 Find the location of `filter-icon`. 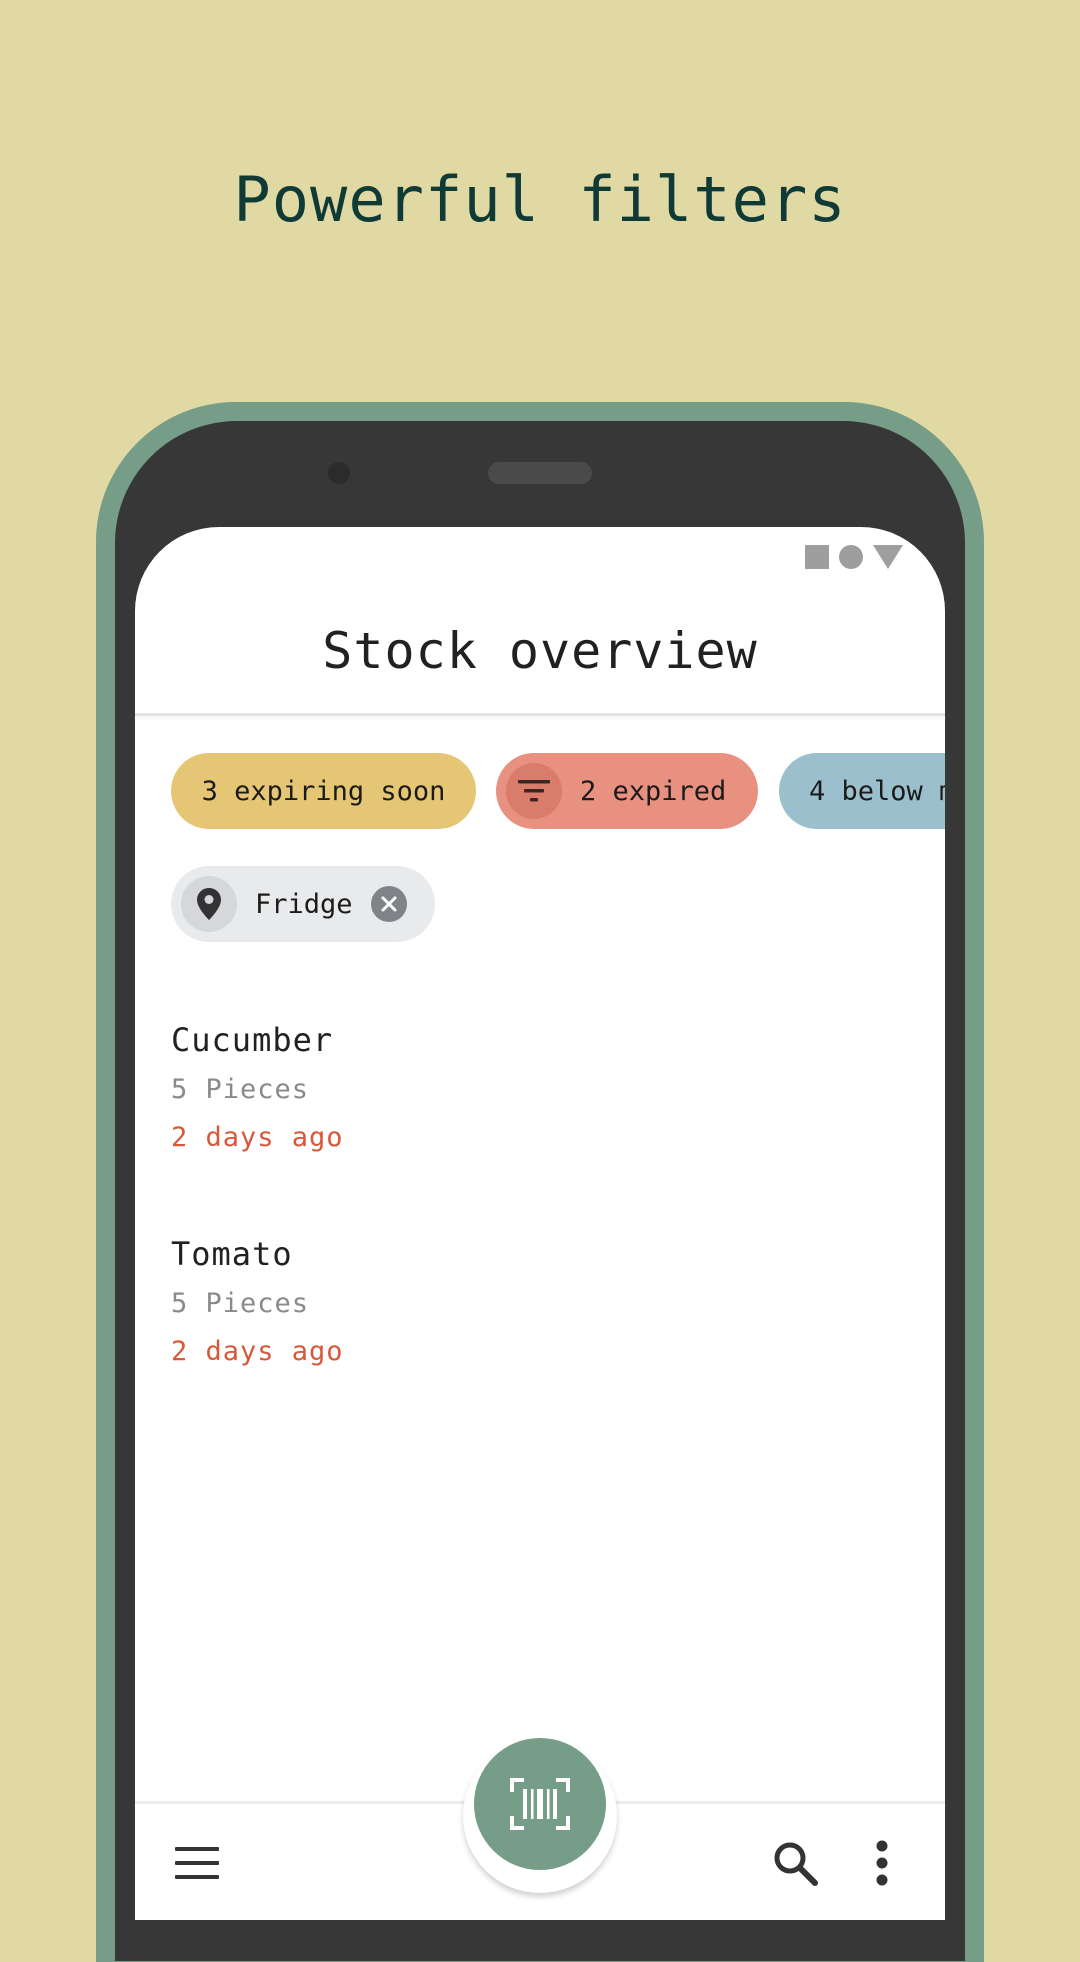

filter-icon is located at coordinates (534, 791).